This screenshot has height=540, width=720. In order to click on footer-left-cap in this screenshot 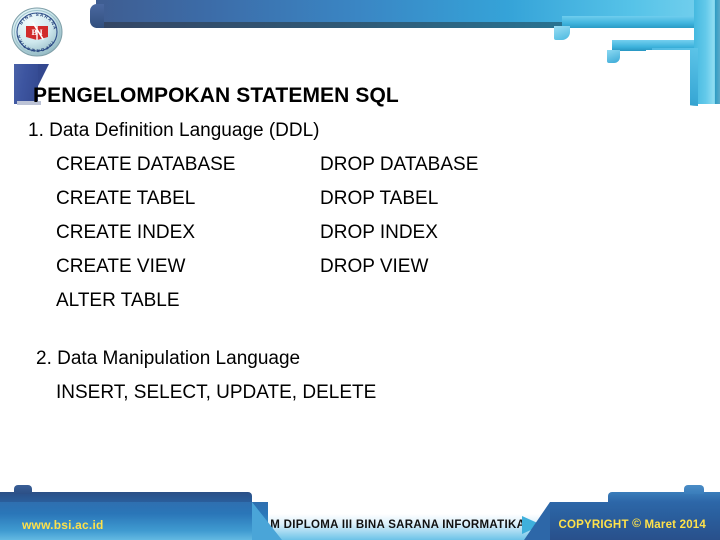, I will do `click(23, 489)`.